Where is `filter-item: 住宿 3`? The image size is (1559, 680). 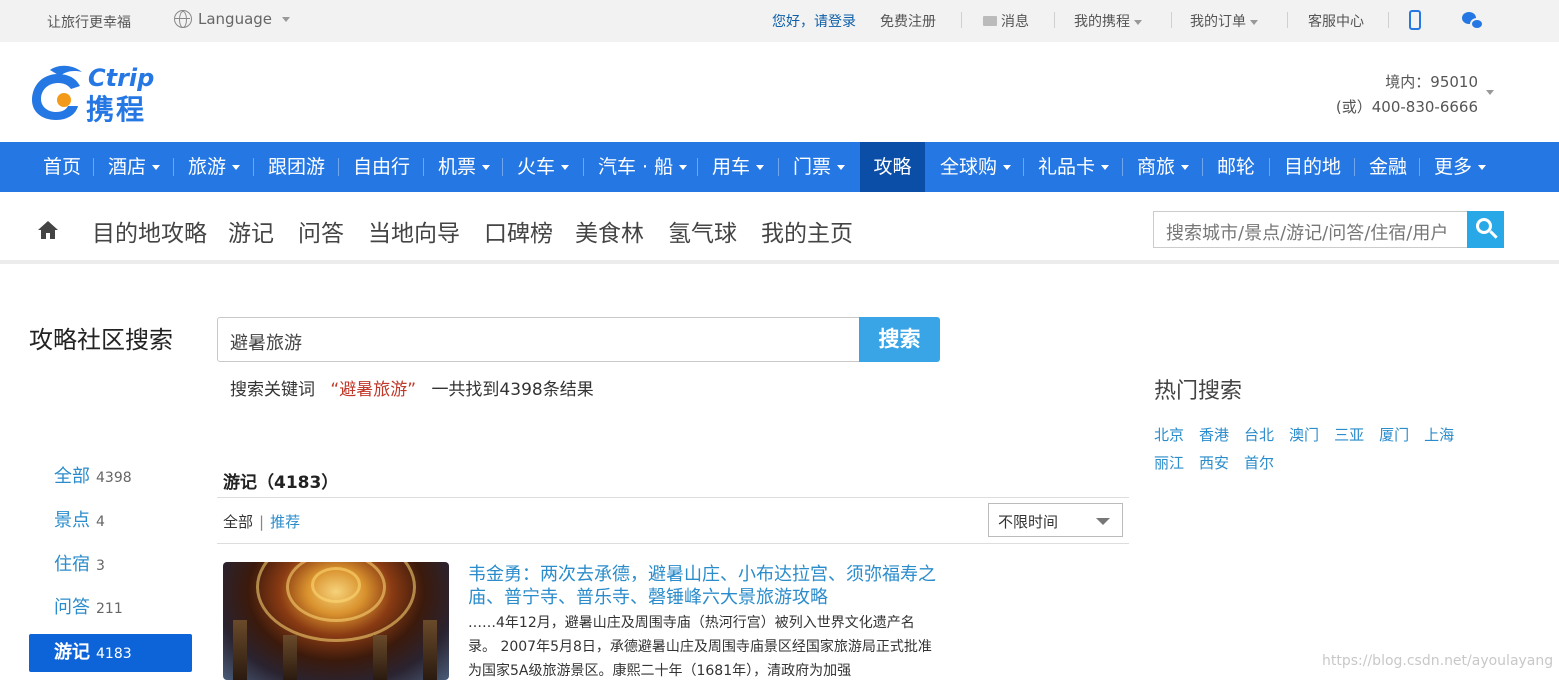 filter-item: 住宿 3 is located at coordinates (110, 569).